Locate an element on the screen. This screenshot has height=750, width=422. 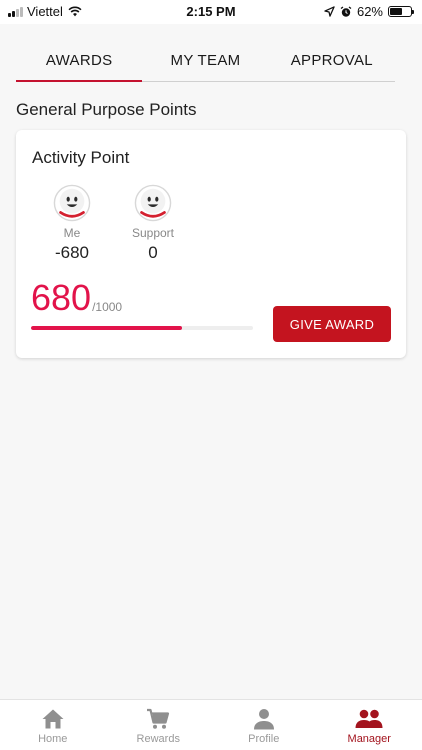
card-title: Activity Point is located at coordinates (81, 157).